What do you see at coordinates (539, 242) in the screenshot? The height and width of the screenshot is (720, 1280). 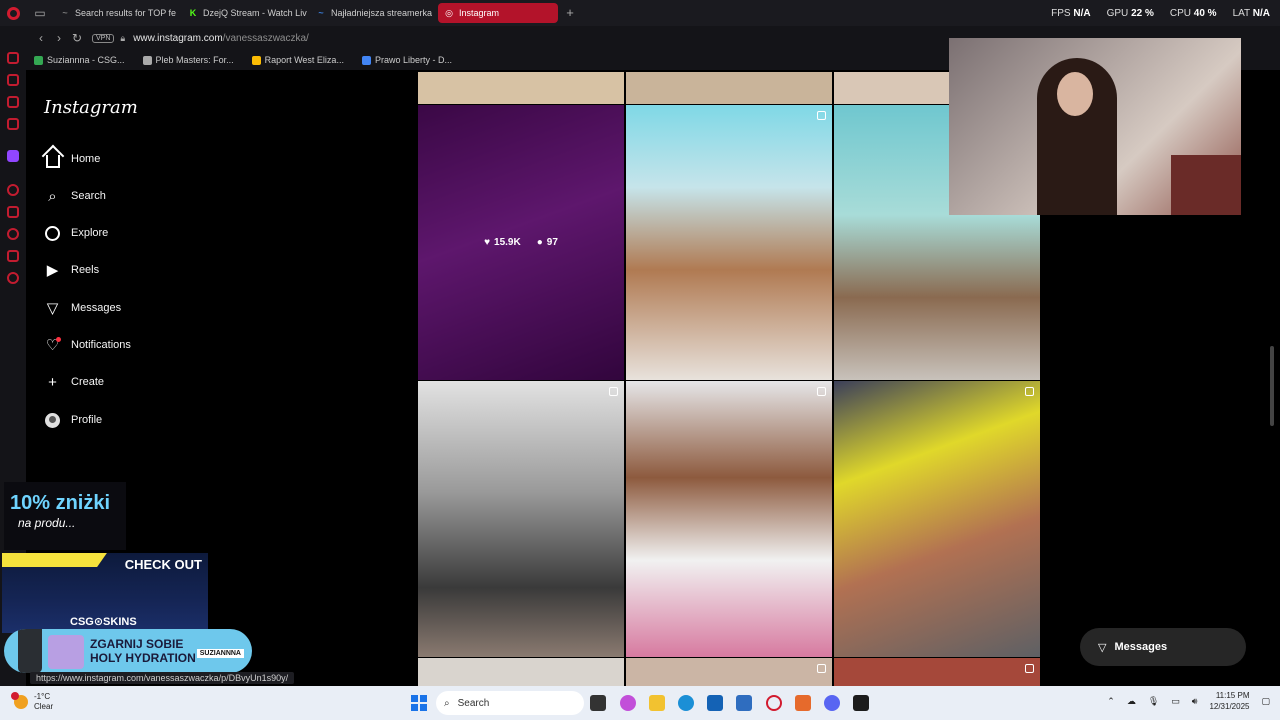 I see `comment-bubble-icon: ●` at bounding box center [539, 242].